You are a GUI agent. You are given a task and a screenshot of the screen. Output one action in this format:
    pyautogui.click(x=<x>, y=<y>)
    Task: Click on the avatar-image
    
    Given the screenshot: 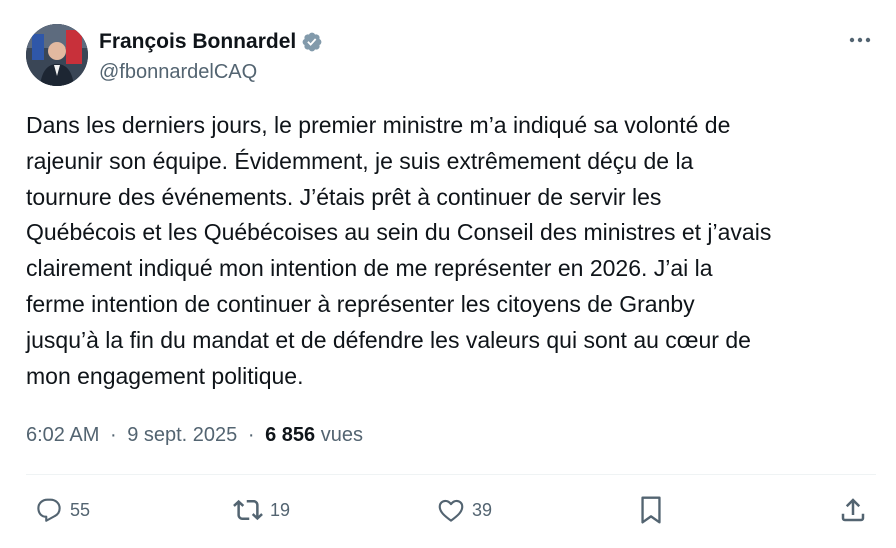 What is the action you would take?
    pyautogui.click(x=57, y=55)
    